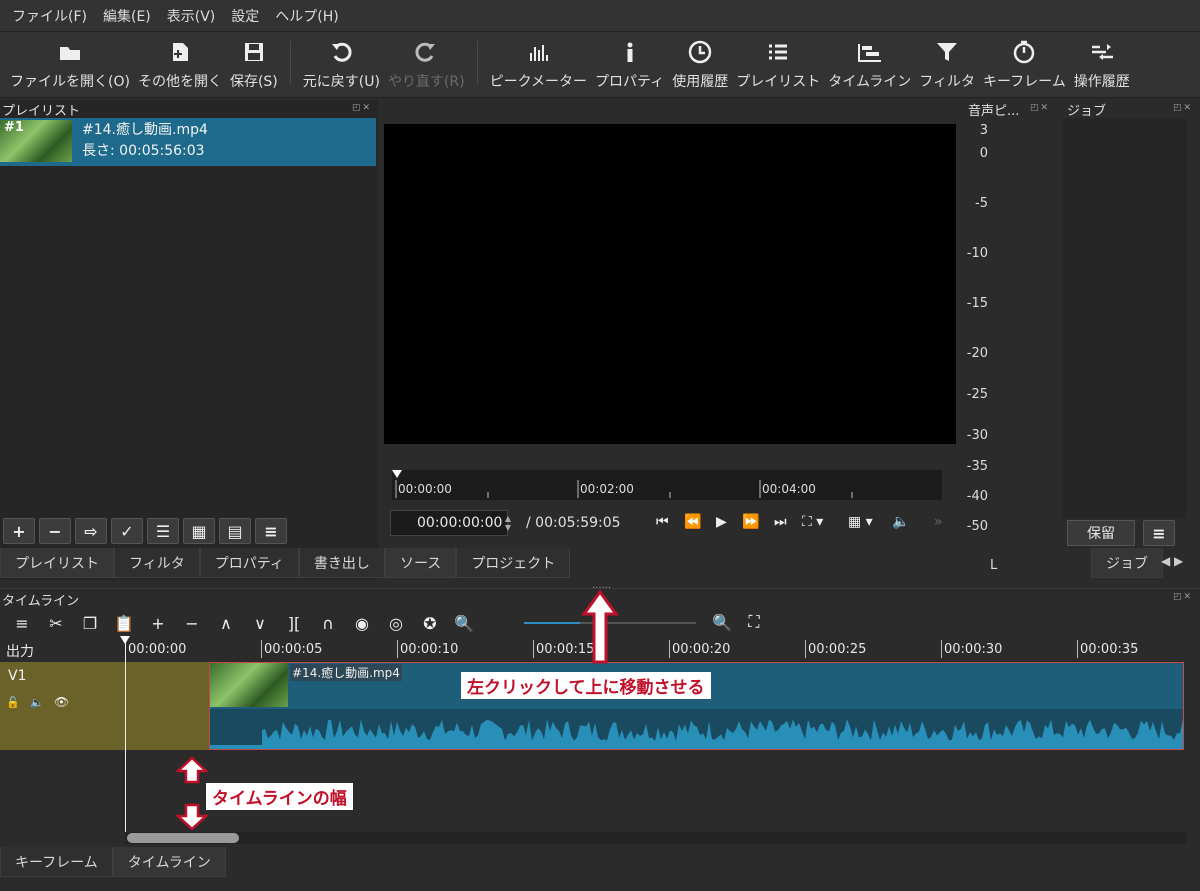  I want to click on menu-file: ファイル(F), so click(49, 16).